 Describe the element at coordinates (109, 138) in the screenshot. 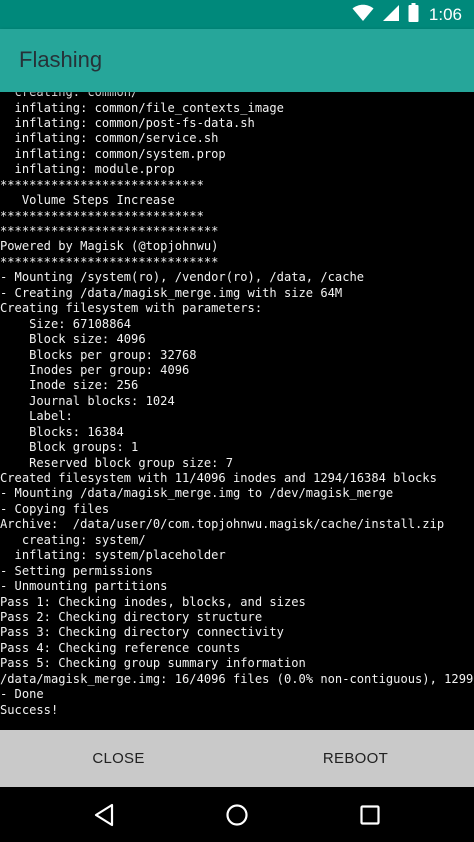

I see `console-line: inflating: common/service.sh` at that location.